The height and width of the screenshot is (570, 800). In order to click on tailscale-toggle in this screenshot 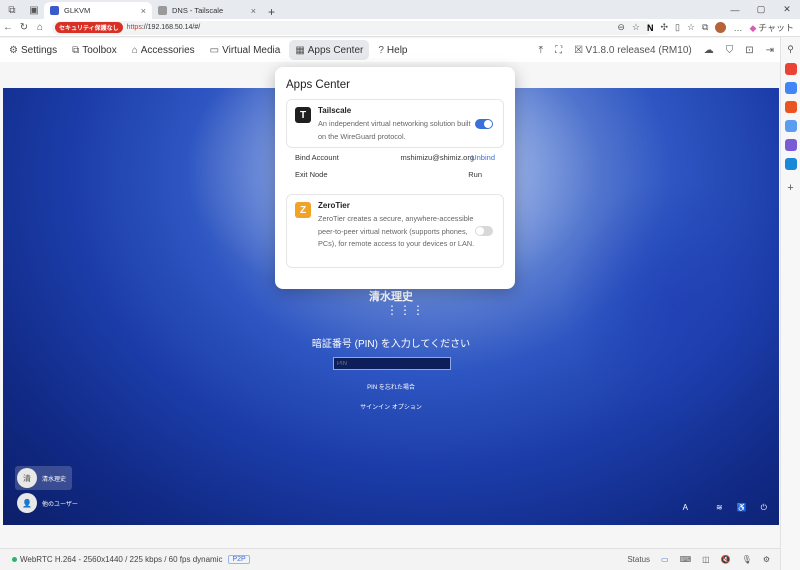, I will do `click(484, 124)`.